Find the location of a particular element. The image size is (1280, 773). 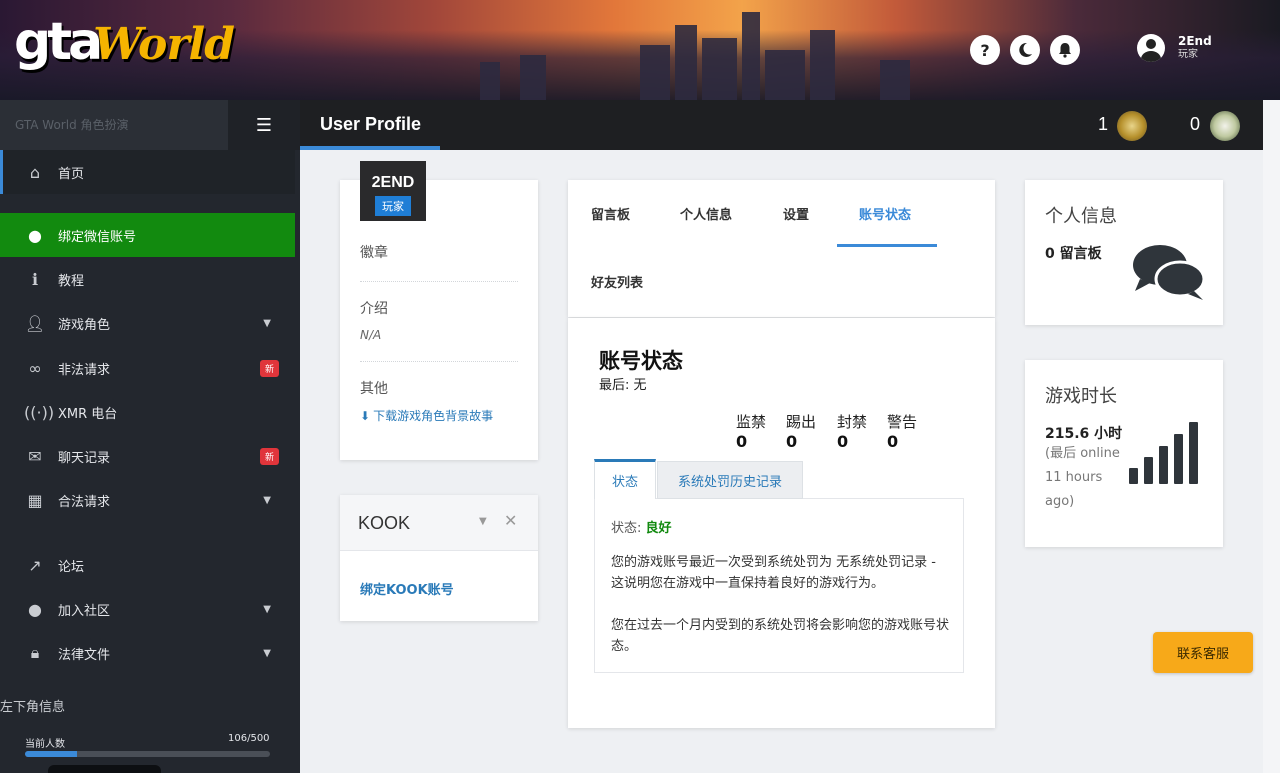

sidebar-item-tutorial: ℹ 教程 is located at coordinates (147, 279).